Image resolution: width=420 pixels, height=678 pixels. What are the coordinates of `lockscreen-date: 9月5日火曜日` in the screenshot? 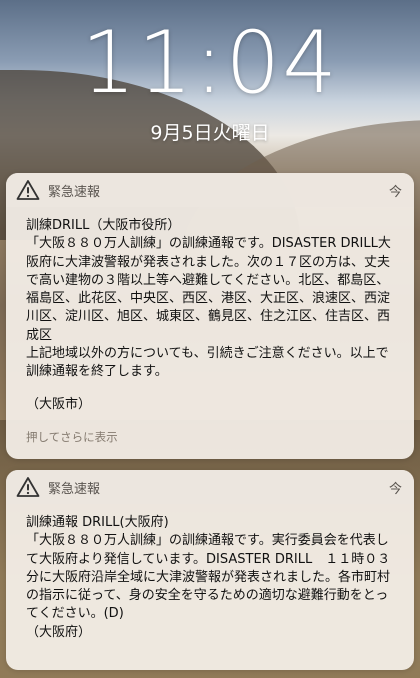 It's located at (210, 133).